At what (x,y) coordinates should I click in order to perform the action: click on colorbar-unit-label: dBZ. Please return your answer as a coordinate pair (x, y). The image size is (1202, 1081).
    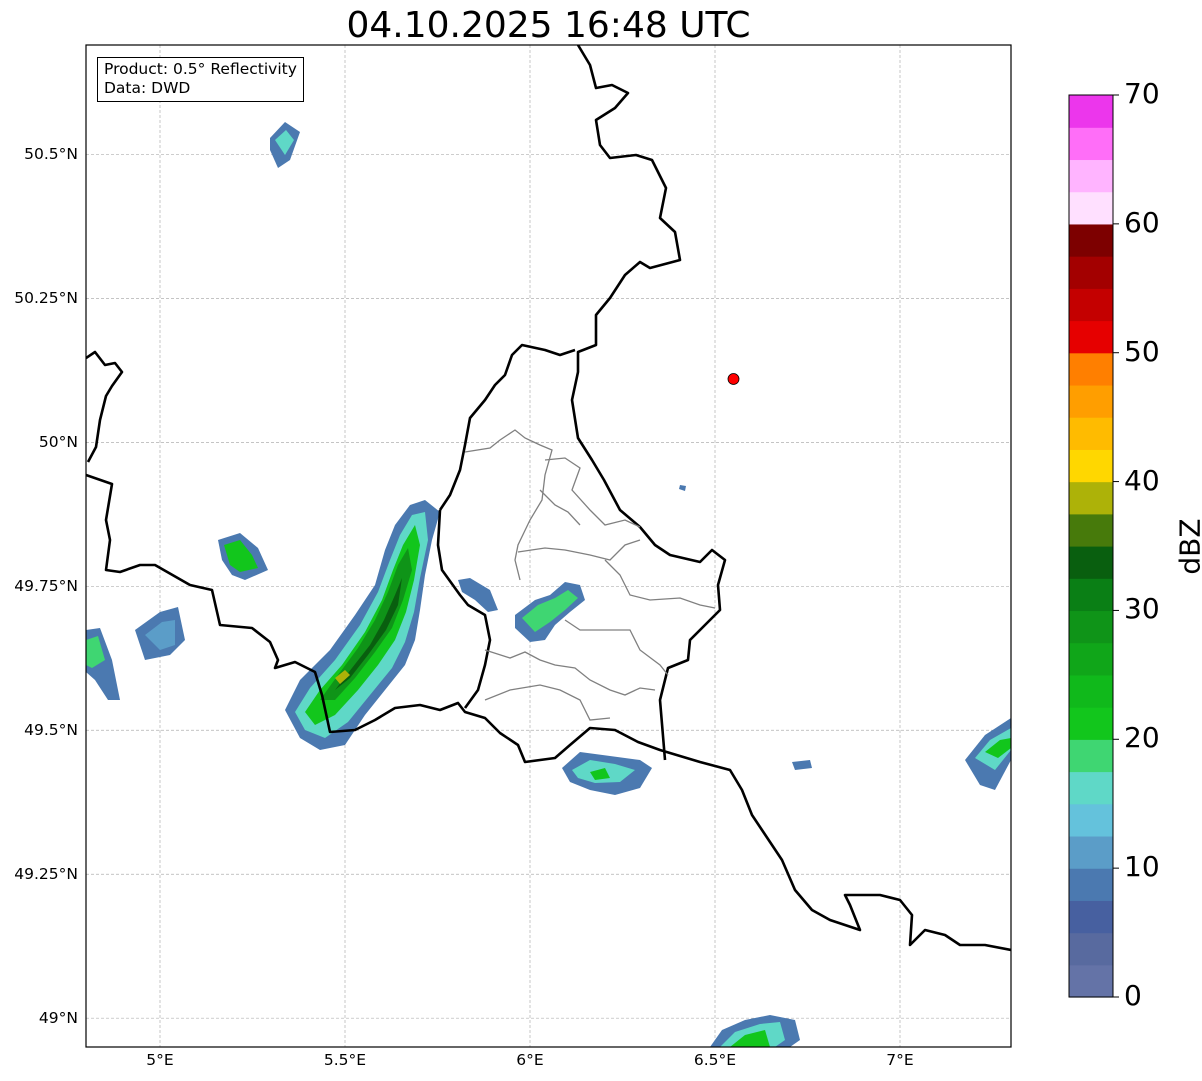
    Looking at the image, I should click on (1187, 546).